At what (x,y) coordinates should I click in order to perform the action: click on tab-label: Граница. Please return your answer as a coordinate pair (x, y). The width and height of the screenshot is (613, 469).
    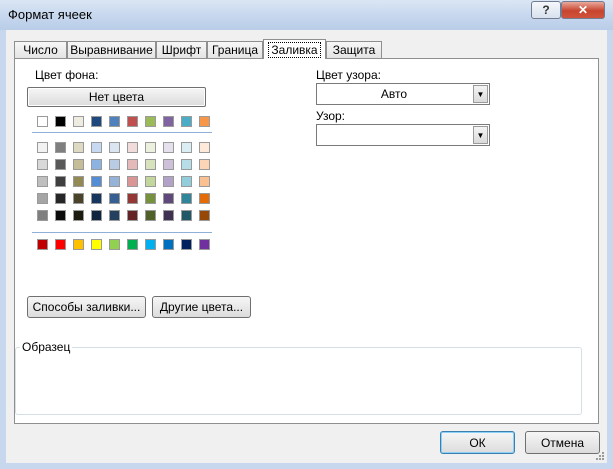
    Looking at the image, I should click on (235, 50).